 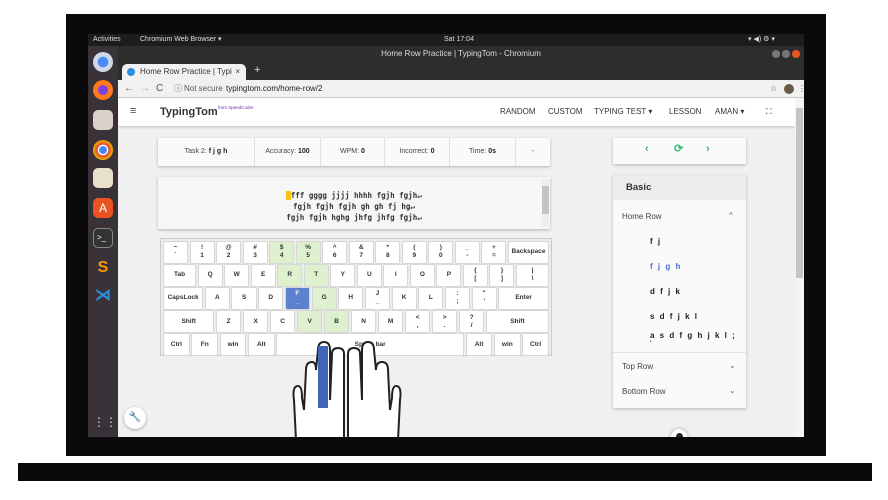 What do you see at coordinates (799, 193) in the screenshot?
I see `scrollbar-thumb` at bounding box center [799, 193].